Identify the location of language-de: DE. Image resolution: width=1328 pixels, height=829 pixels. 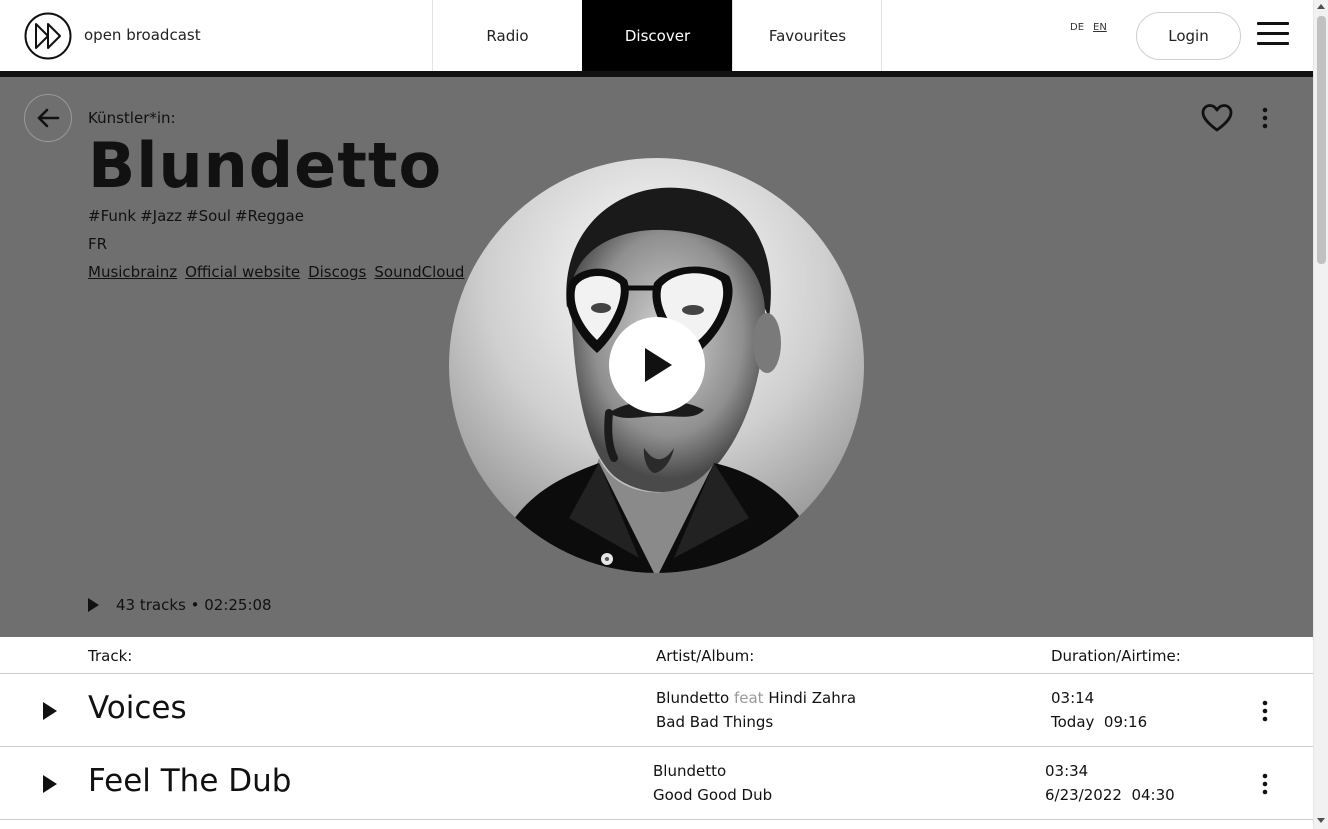
(1077, 27).